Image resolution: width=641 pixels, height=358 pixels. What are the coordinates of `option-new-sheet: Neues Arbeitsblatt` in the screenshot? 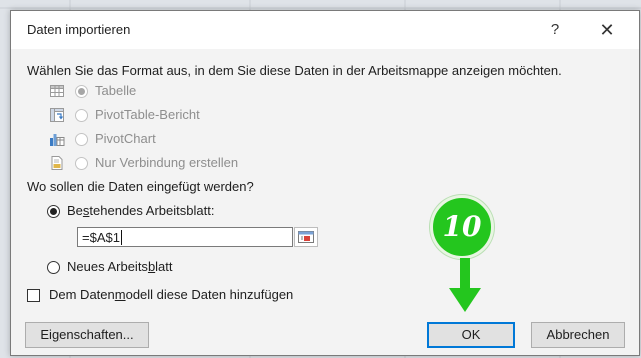 It's located at (197, 267).